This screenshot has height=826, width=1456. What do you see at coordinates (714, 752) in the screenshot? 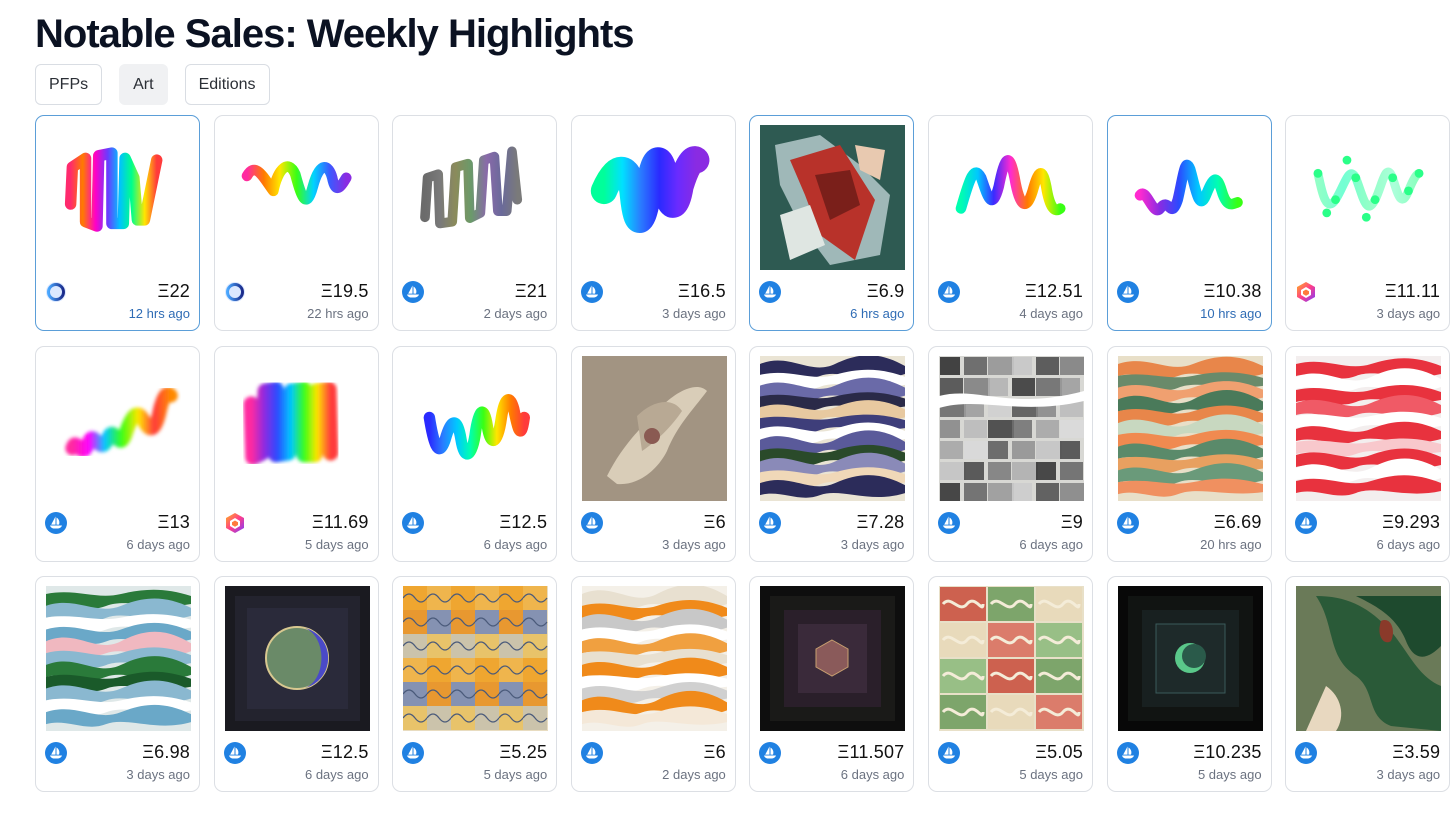
I see `sale-price: Ξ6` at bounding box center [714, 752].